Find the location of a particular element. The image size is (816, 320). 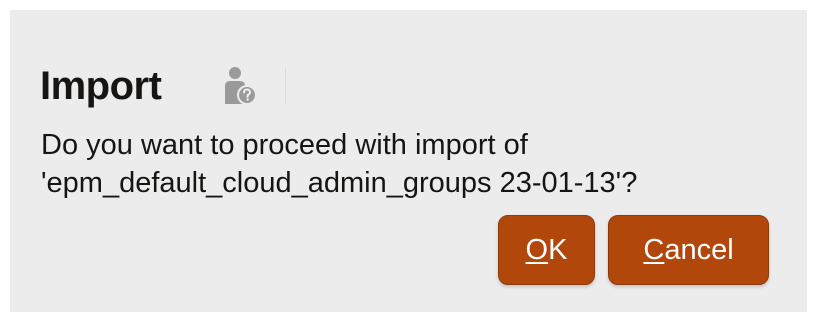

cancel-label-rest: ancel is located at coordinates (699, 249).